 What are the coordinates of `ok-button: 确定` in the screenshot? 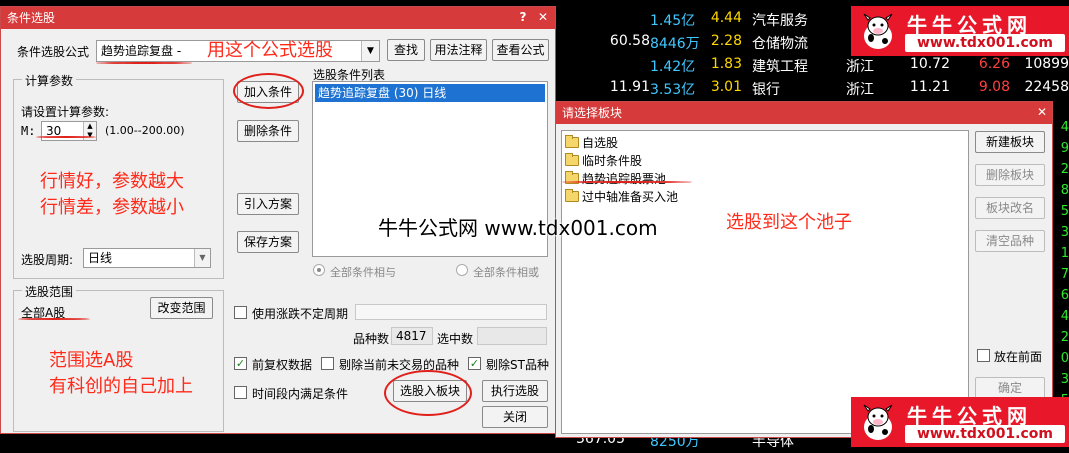 It's located at (1010, 388).